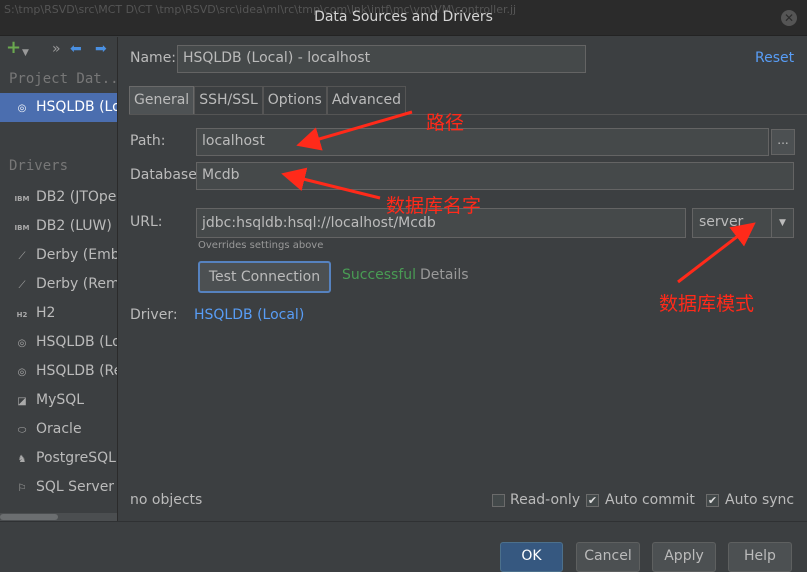 This screenshot has width=807, height=572. What do you see at coordinates (495, 176) in the screenshot?
I see `database-input: Mcdb` at bounding box center [495, 176].